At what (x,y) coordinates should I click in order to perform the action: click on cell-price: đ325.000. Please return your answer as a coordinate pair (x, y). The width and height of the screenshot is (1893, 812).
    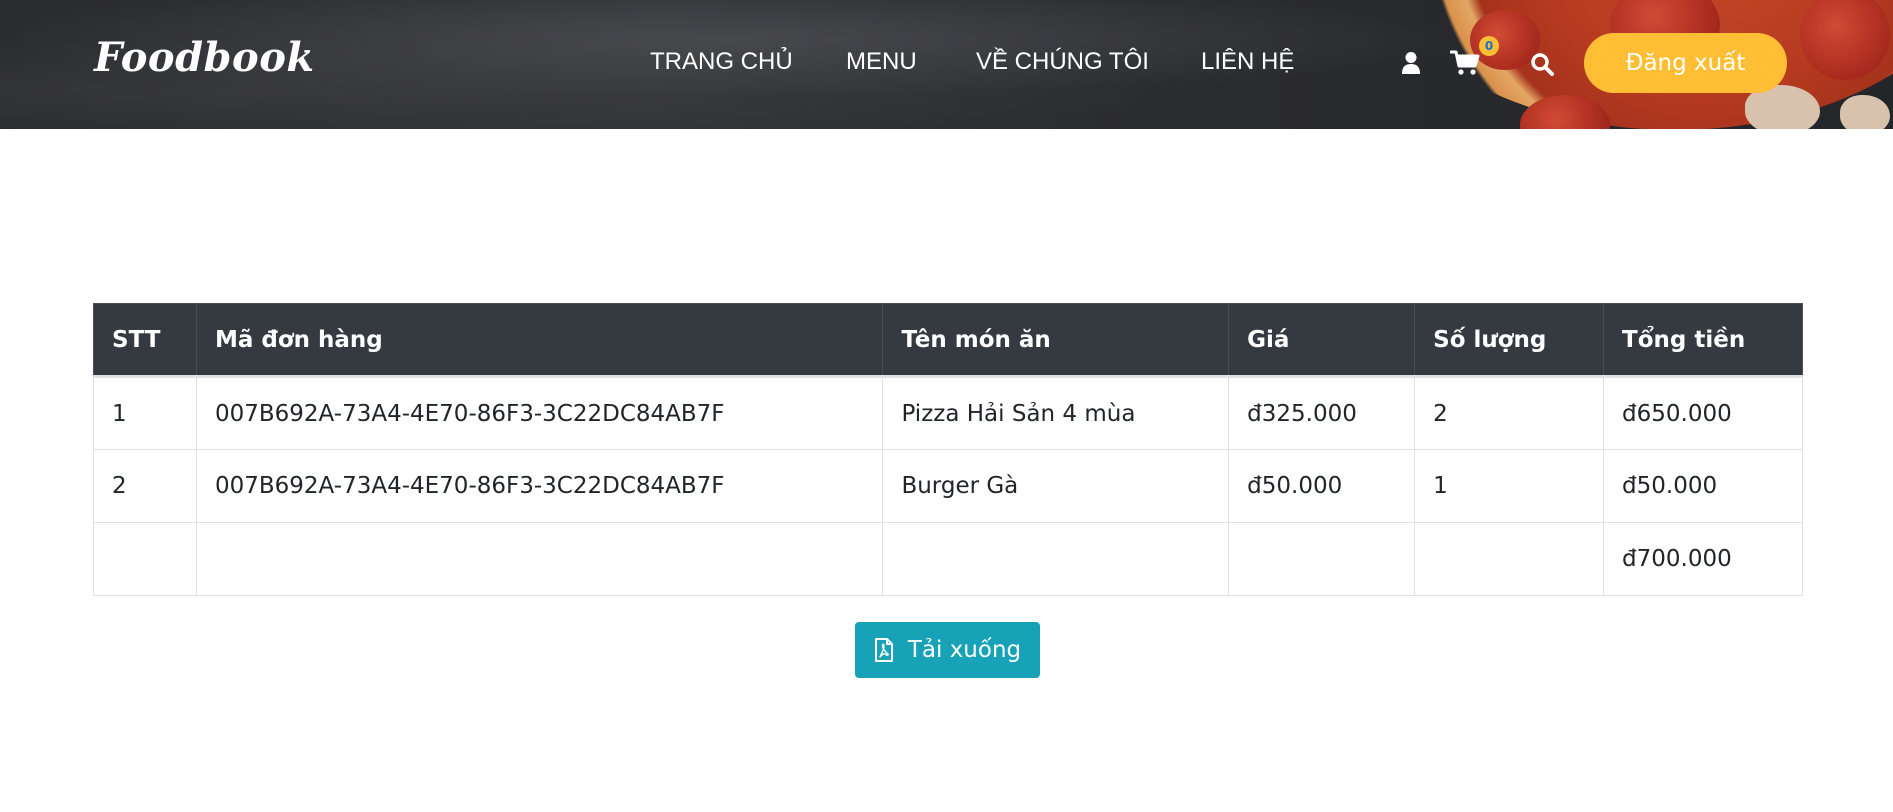
    Looking at the image, I should click on (1322, 412).